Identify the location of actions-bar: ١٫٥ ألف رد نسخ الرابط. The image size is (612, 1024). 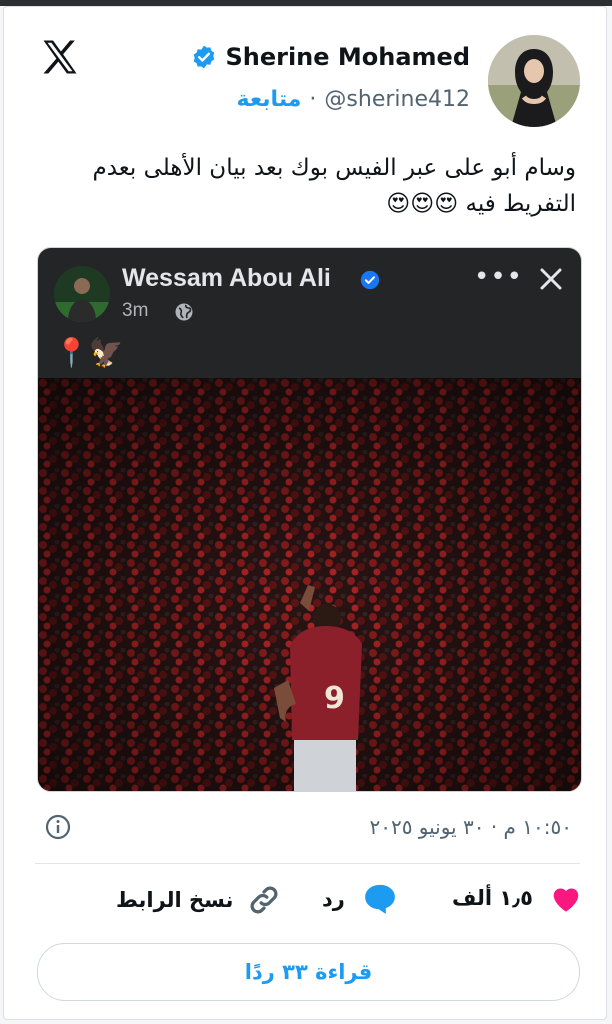
(308, 903).